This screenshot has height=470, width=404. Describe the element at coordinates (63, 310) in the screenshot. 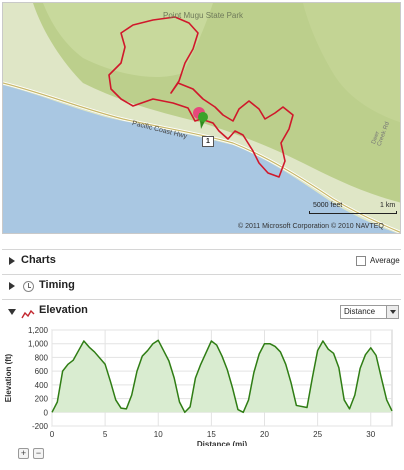

I see `elevation-title: Elevation` at that location.